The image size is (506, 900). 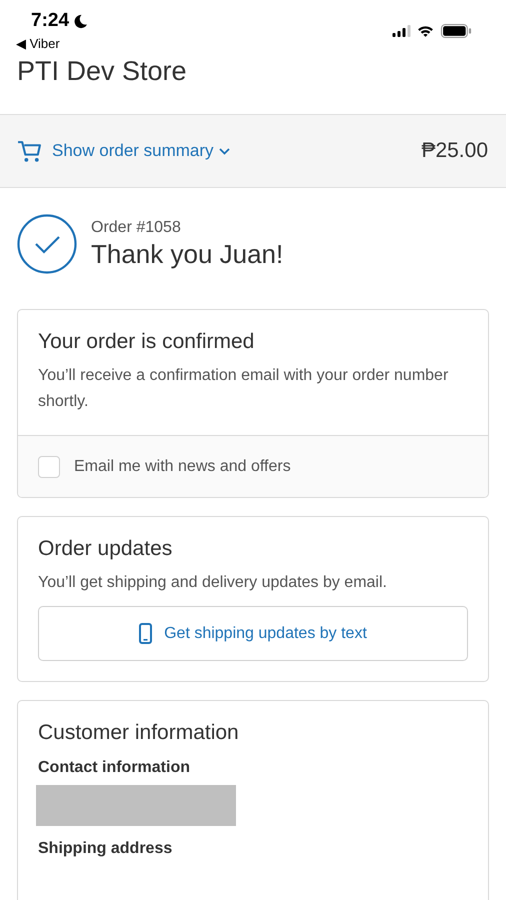 What do you see at coordinates (136, 227) in the screenshot?
I see `order-number: Order #1058` at bounding box center [136, 227].